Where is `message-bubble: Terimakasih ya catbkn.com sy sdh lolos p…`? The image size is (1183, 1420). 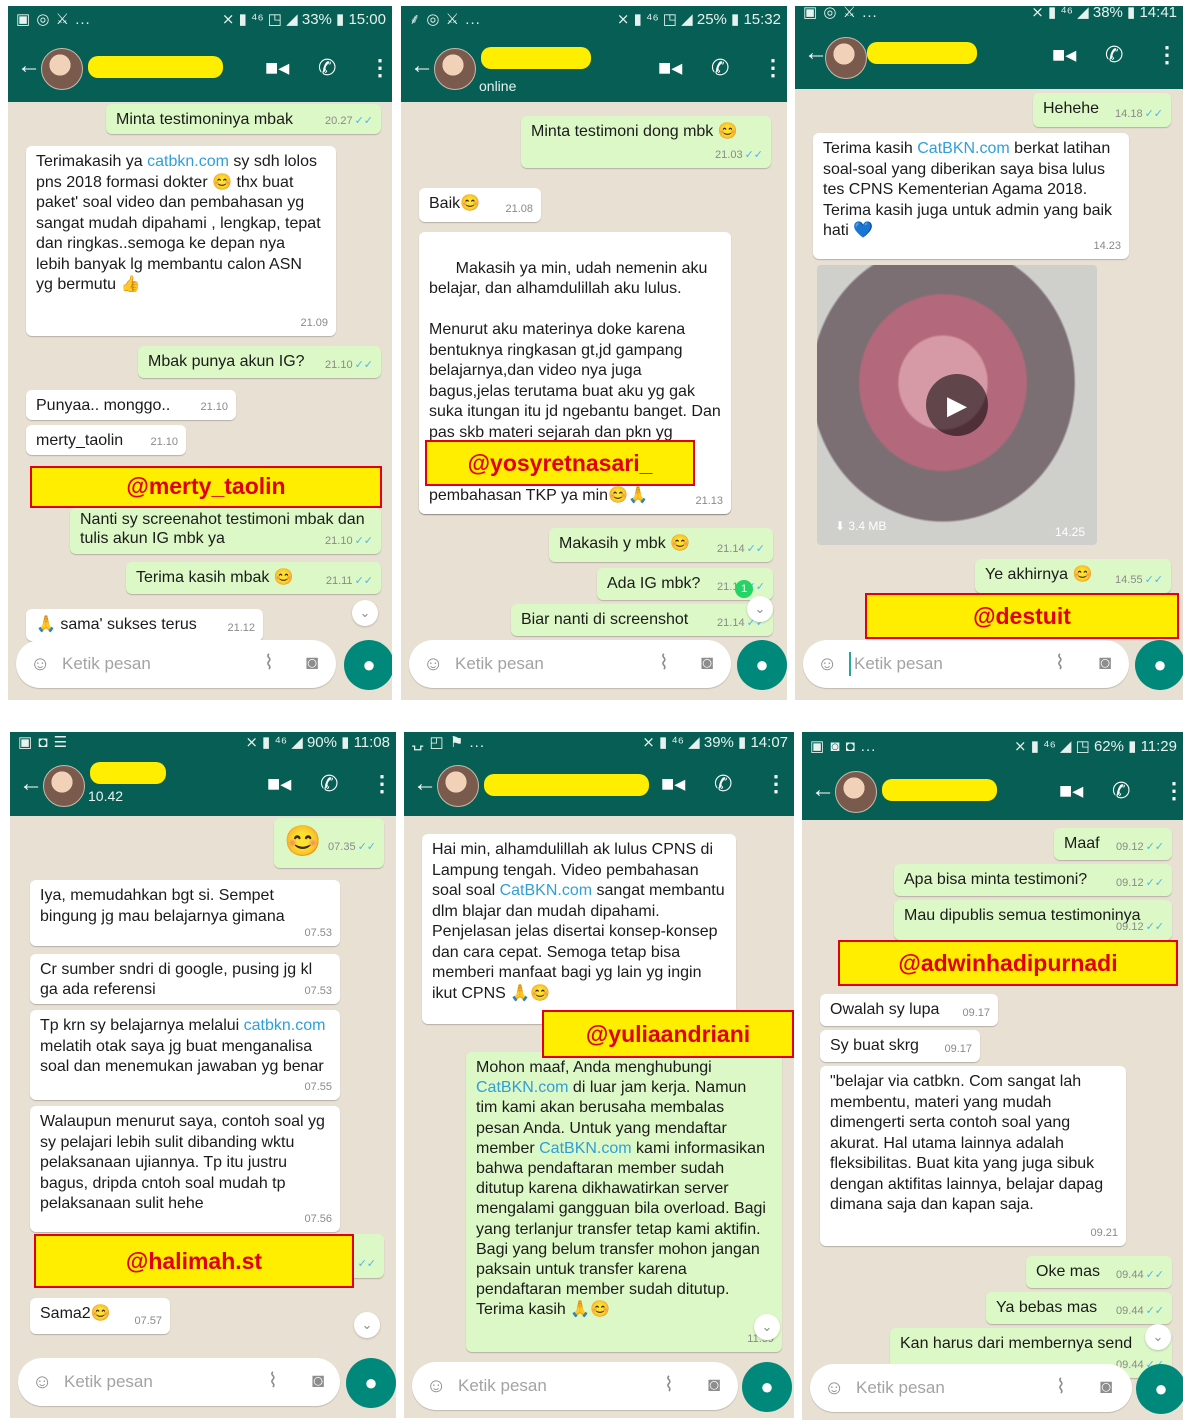
message-bubble: Terimakasih ya catbkn.com sy sdh lolos p… is located at coordinates (181, 241).